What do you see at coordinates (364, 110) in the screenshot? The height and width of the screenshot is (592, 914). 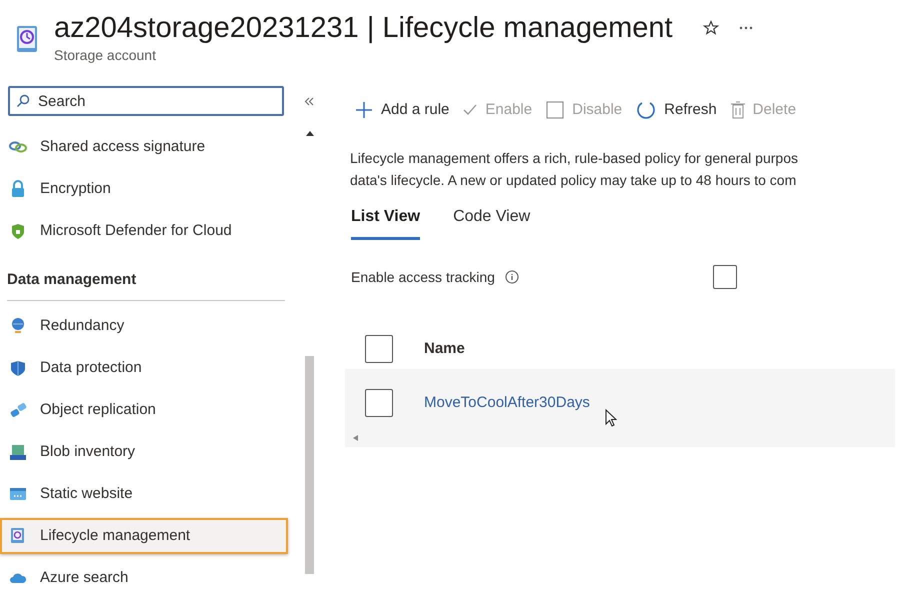 I see `plus-icon` at bounding box center [364, 110].